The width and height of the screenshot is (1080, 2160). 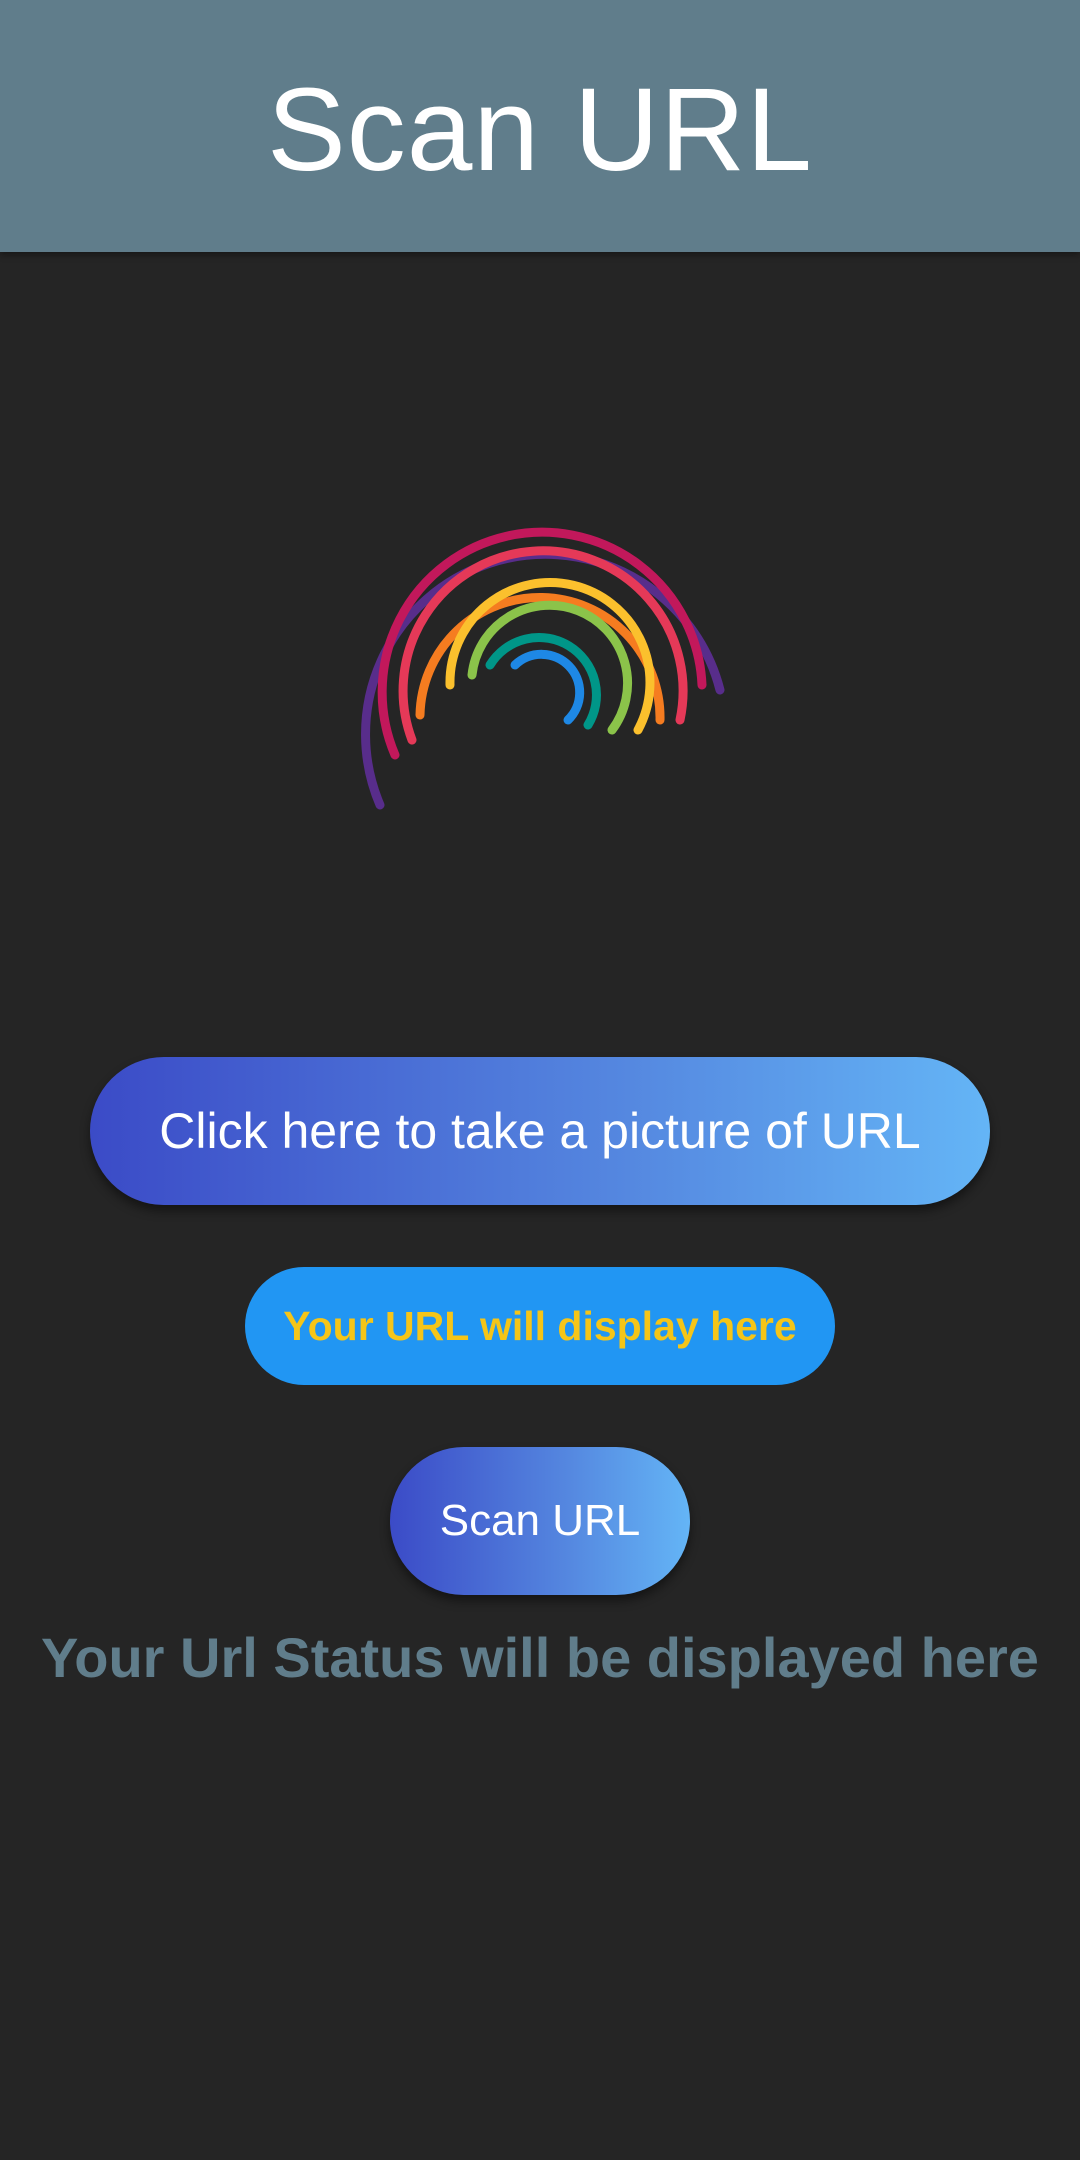 I want to click on take-picture-button: Click here to take a picture of URL, so click(x=540, y=1131).